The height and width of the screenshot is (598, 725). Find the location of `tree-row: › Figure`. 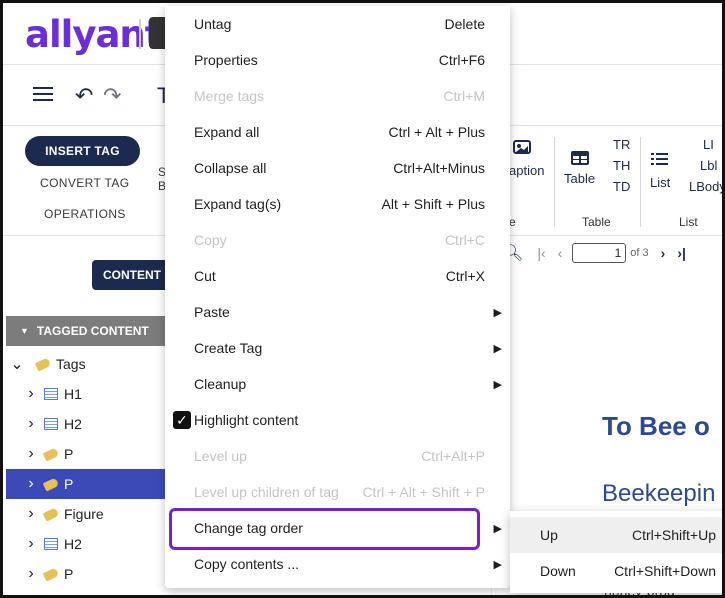

tree-row: › Figure is located at coordinates (86, 514).